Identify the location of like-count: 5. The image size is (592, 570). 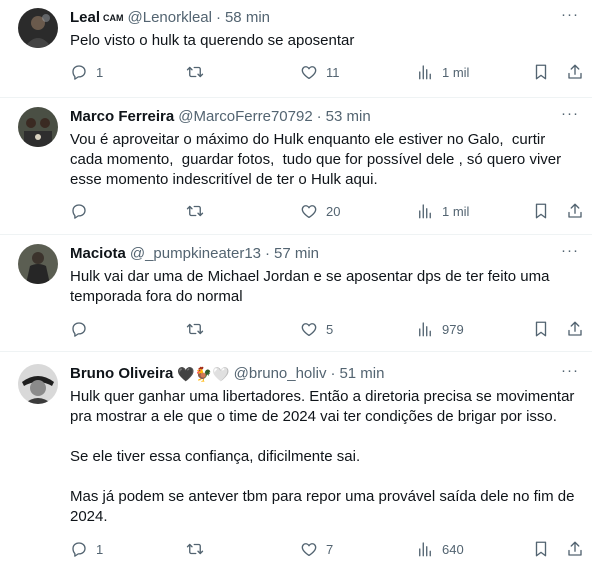
(330, 329).